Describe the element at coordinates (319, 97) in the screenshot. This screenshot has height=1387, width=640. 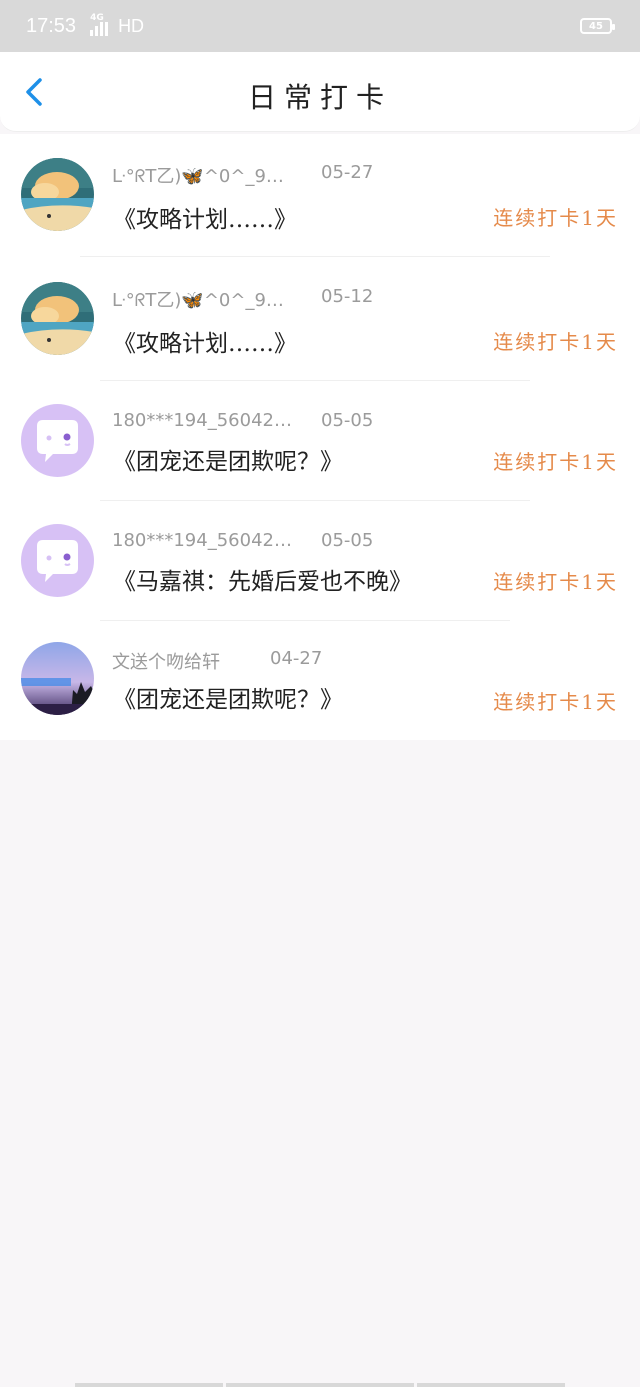
I see `page-title: 日常打卡` at that location.